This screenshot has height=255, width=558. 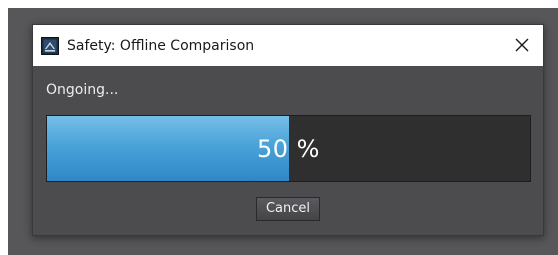 I want to click on cancel-button: Cancel, so click(x=288, y=209).